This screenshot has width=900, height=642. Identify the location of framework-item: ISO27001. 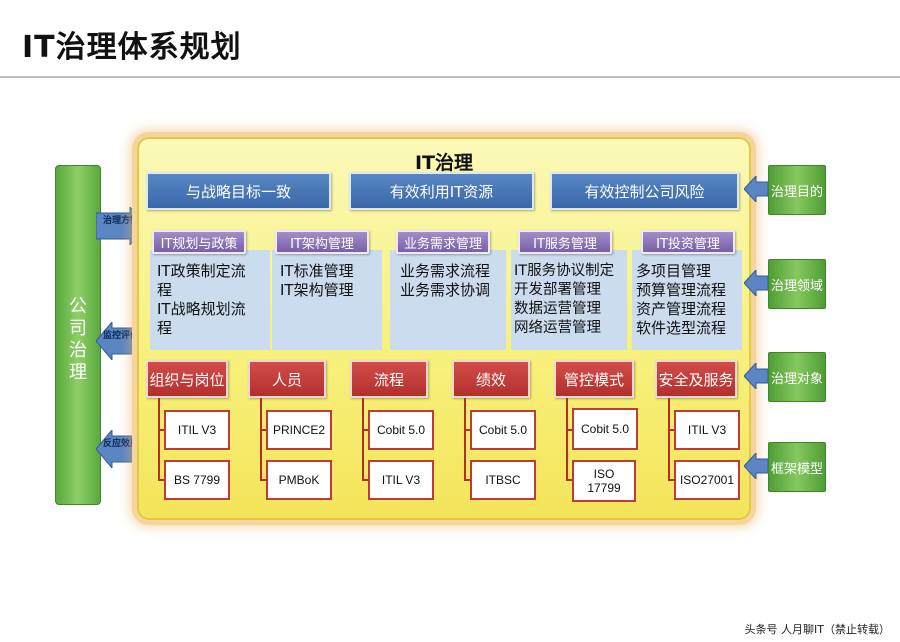
(707, 480).